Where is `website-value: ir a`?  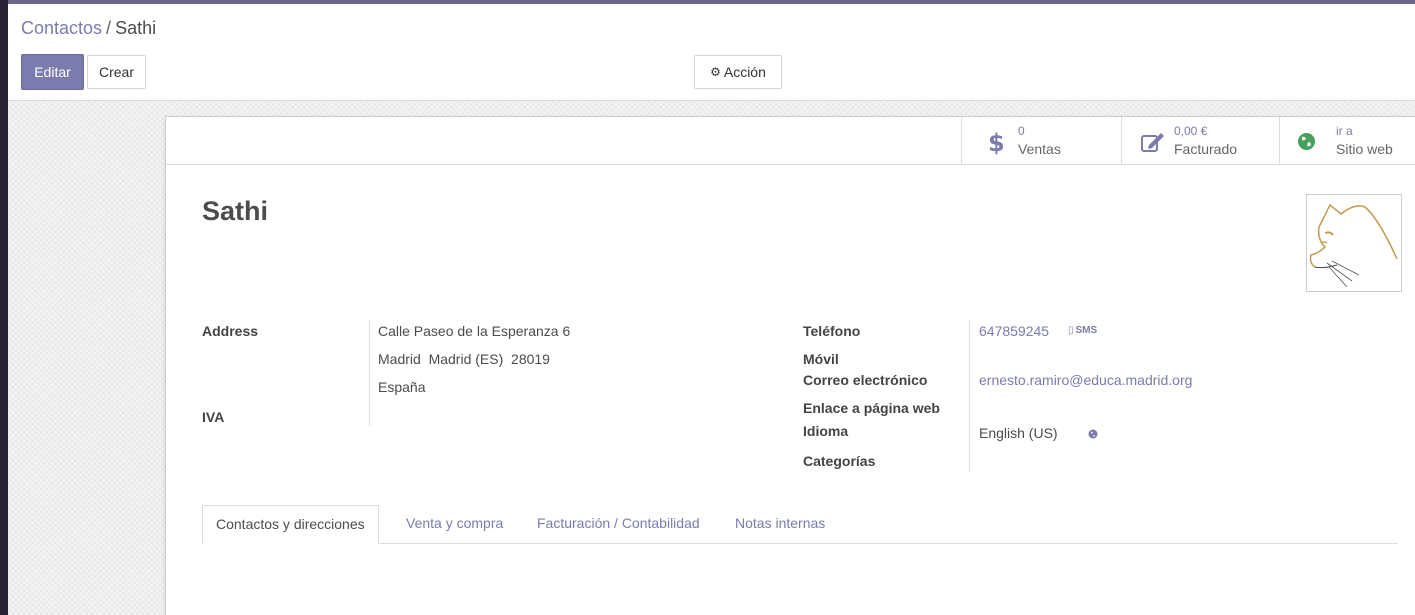 website-value: ir a is located at coordinates (1344, 131).